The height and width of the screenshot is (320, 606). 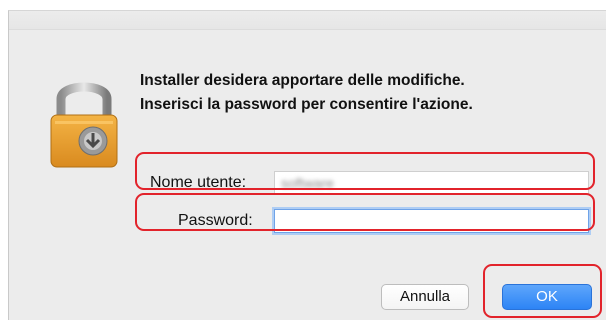 What do you see at coordinates (307, 20) in the screenshot?
I see `title-bar` at bounding box center [307, 20].